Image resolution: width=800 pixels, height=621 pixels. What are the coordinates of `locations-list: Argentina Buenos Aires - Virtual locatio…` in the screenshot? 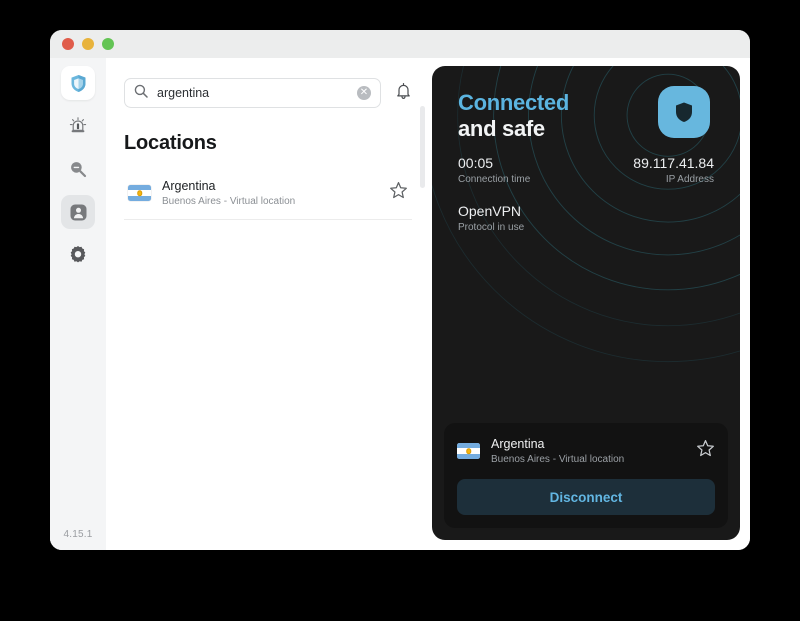 It's located at (268, 195).